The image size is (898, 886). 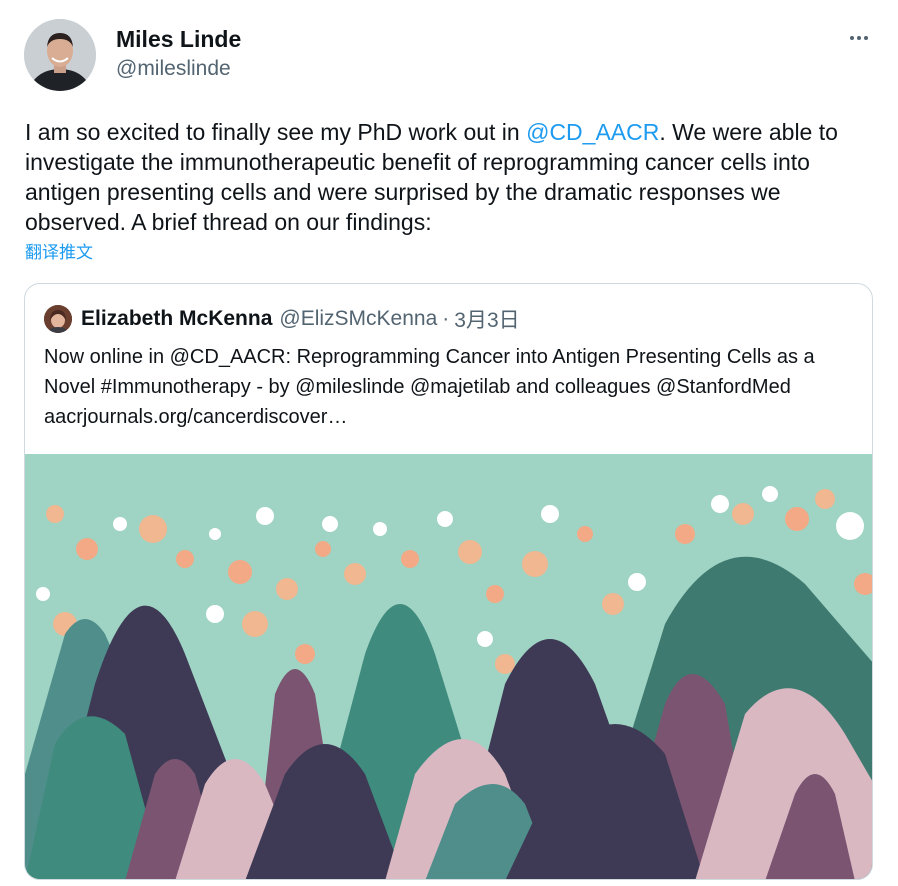 I want to click on quoted-author-avatar, so click(x=58, y=319).